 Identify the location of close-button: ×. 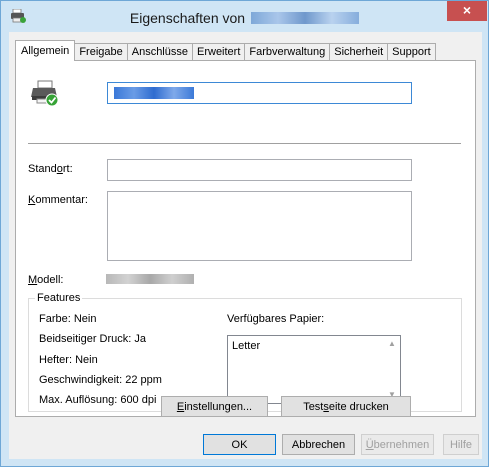
(467, 11).